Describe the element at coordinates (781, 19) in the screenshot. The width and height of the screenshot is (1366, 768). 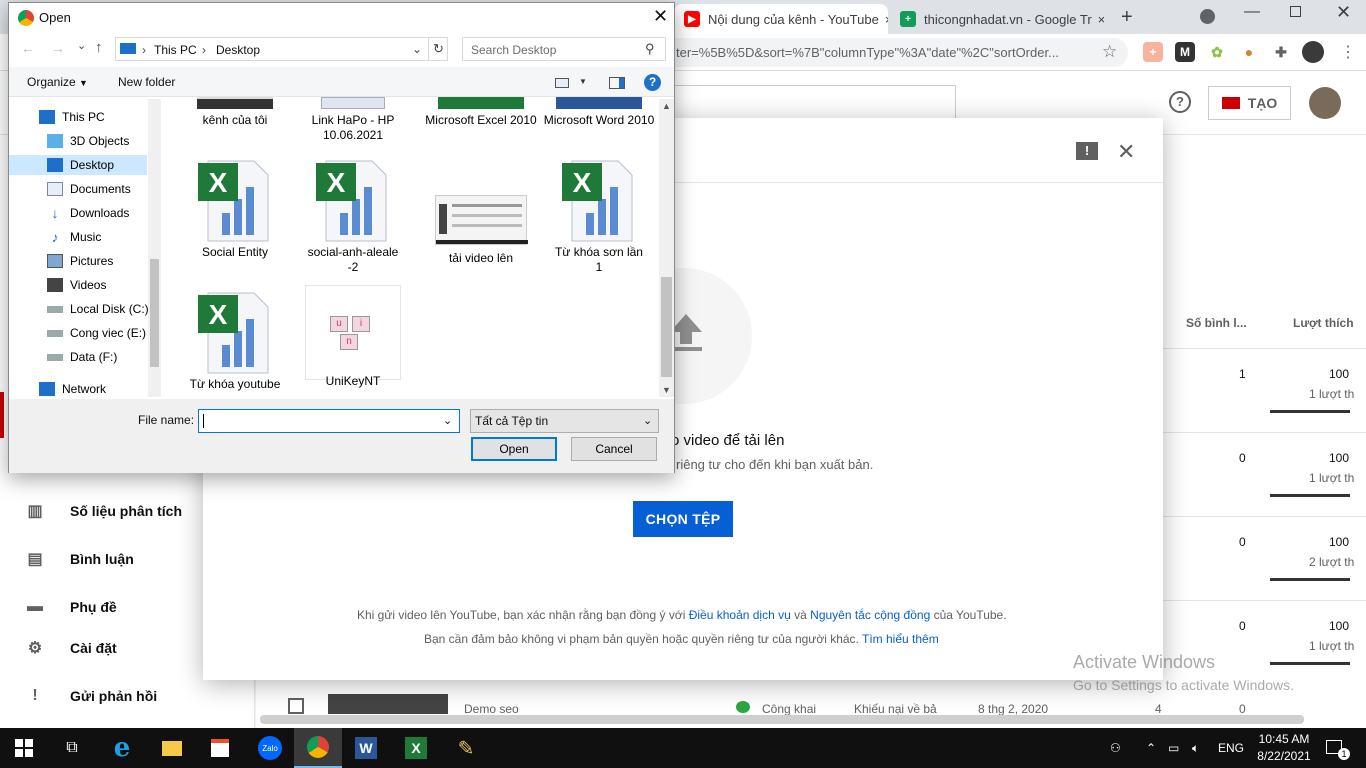
I see `tab-youtube: ▶ Nội dung của kênh - YouTube ×` at that location.